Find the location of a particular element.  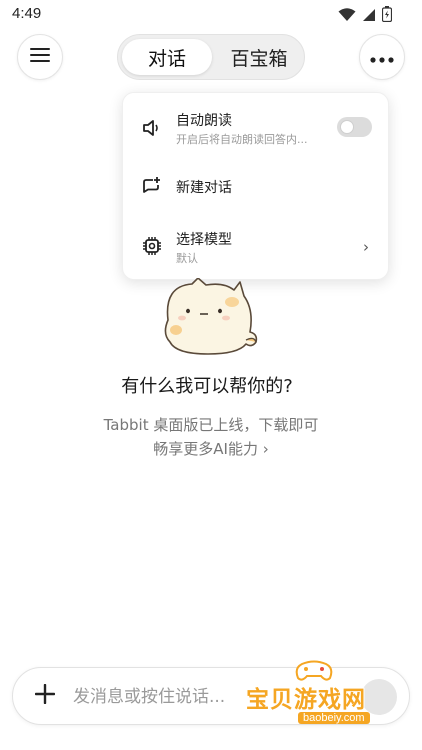

tab-toolbox: 百宝箱 is located at coordinates (259, 57).